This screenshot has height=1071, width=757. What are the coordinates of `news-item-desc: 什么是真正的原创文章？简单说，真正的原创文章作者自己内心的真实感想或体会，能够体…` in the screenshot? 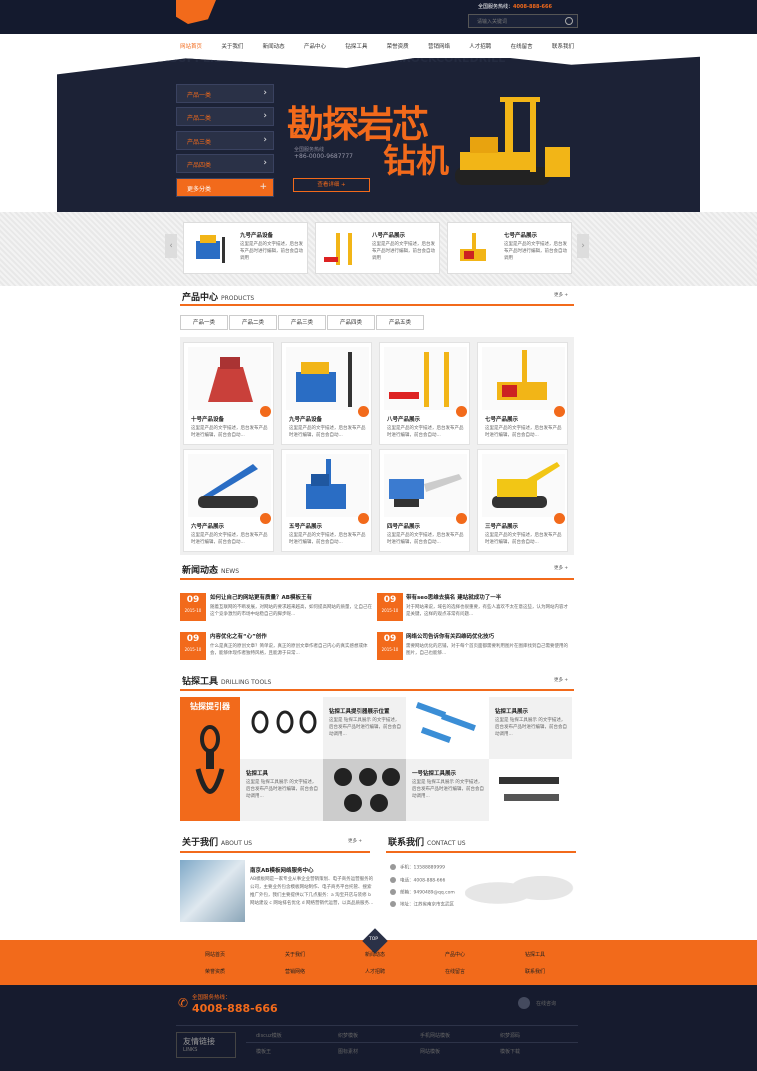 It's located at (289, 650).